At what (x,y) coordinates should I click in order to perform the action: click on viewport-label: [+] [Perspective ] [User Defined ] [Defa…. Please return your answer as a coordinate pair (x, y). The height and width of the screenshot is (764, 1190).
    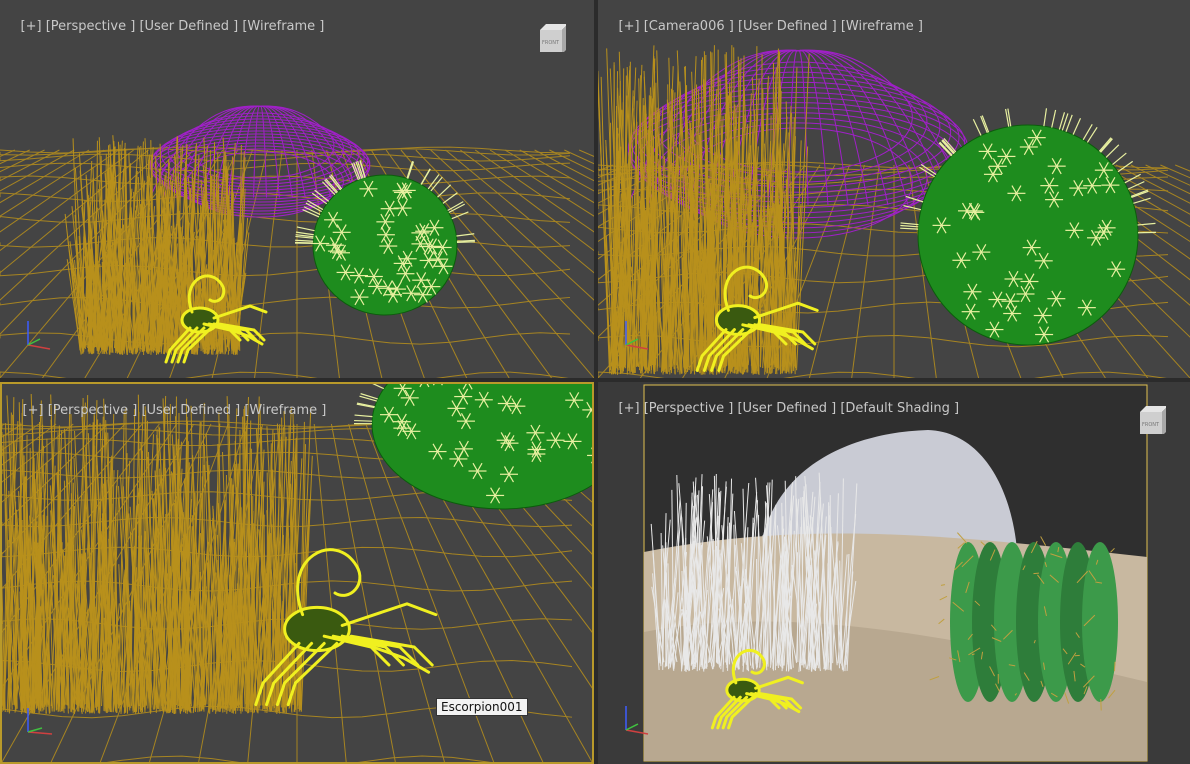
    Looking at the image, I should click on (781, 408).